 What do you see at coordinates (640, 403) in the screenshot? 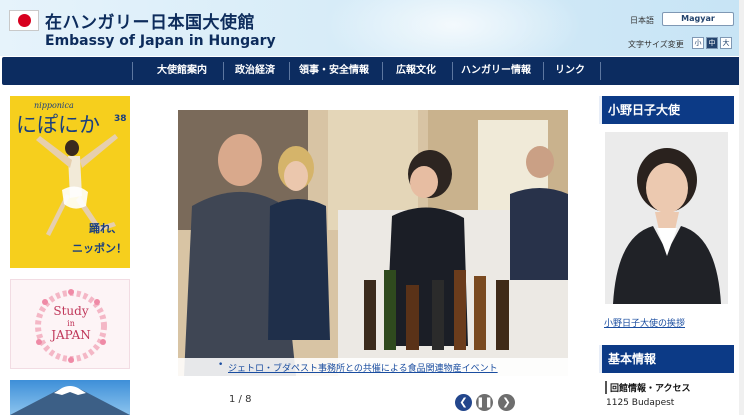
I see `embassy-address: 1125 Budapest` at bounding box center [640, 403].